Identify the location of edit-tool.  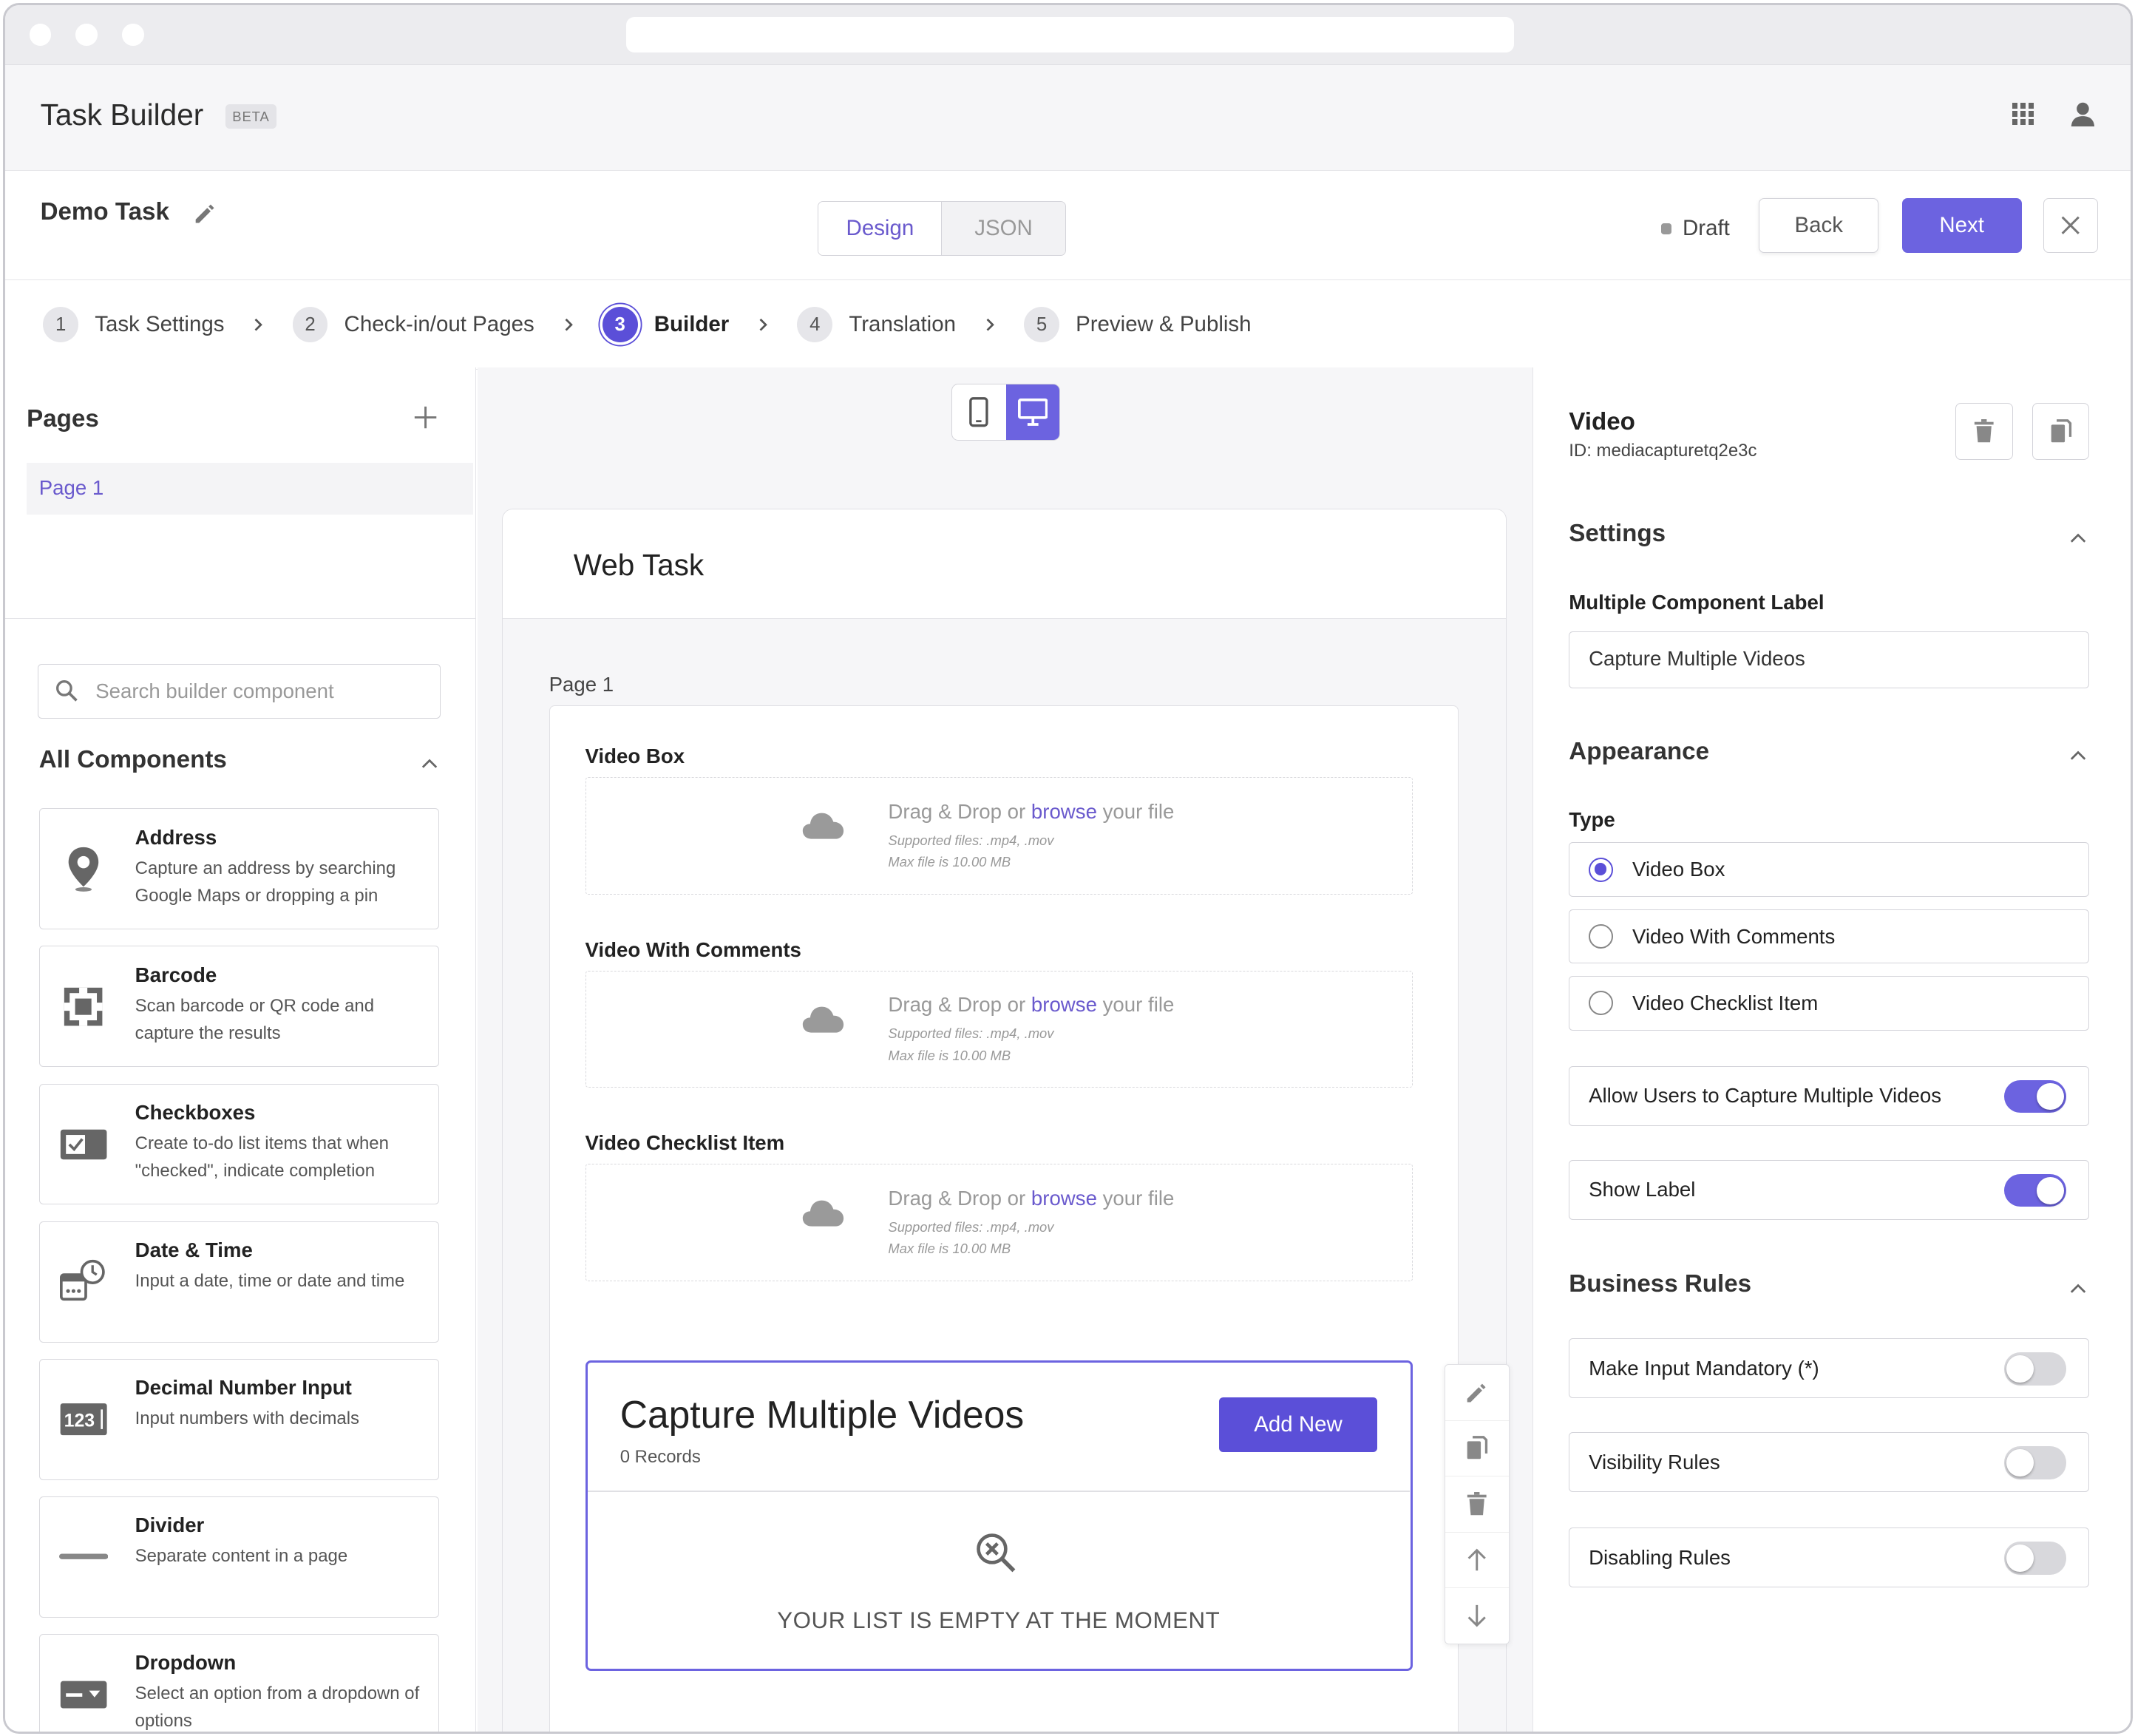
(1477, 1393).